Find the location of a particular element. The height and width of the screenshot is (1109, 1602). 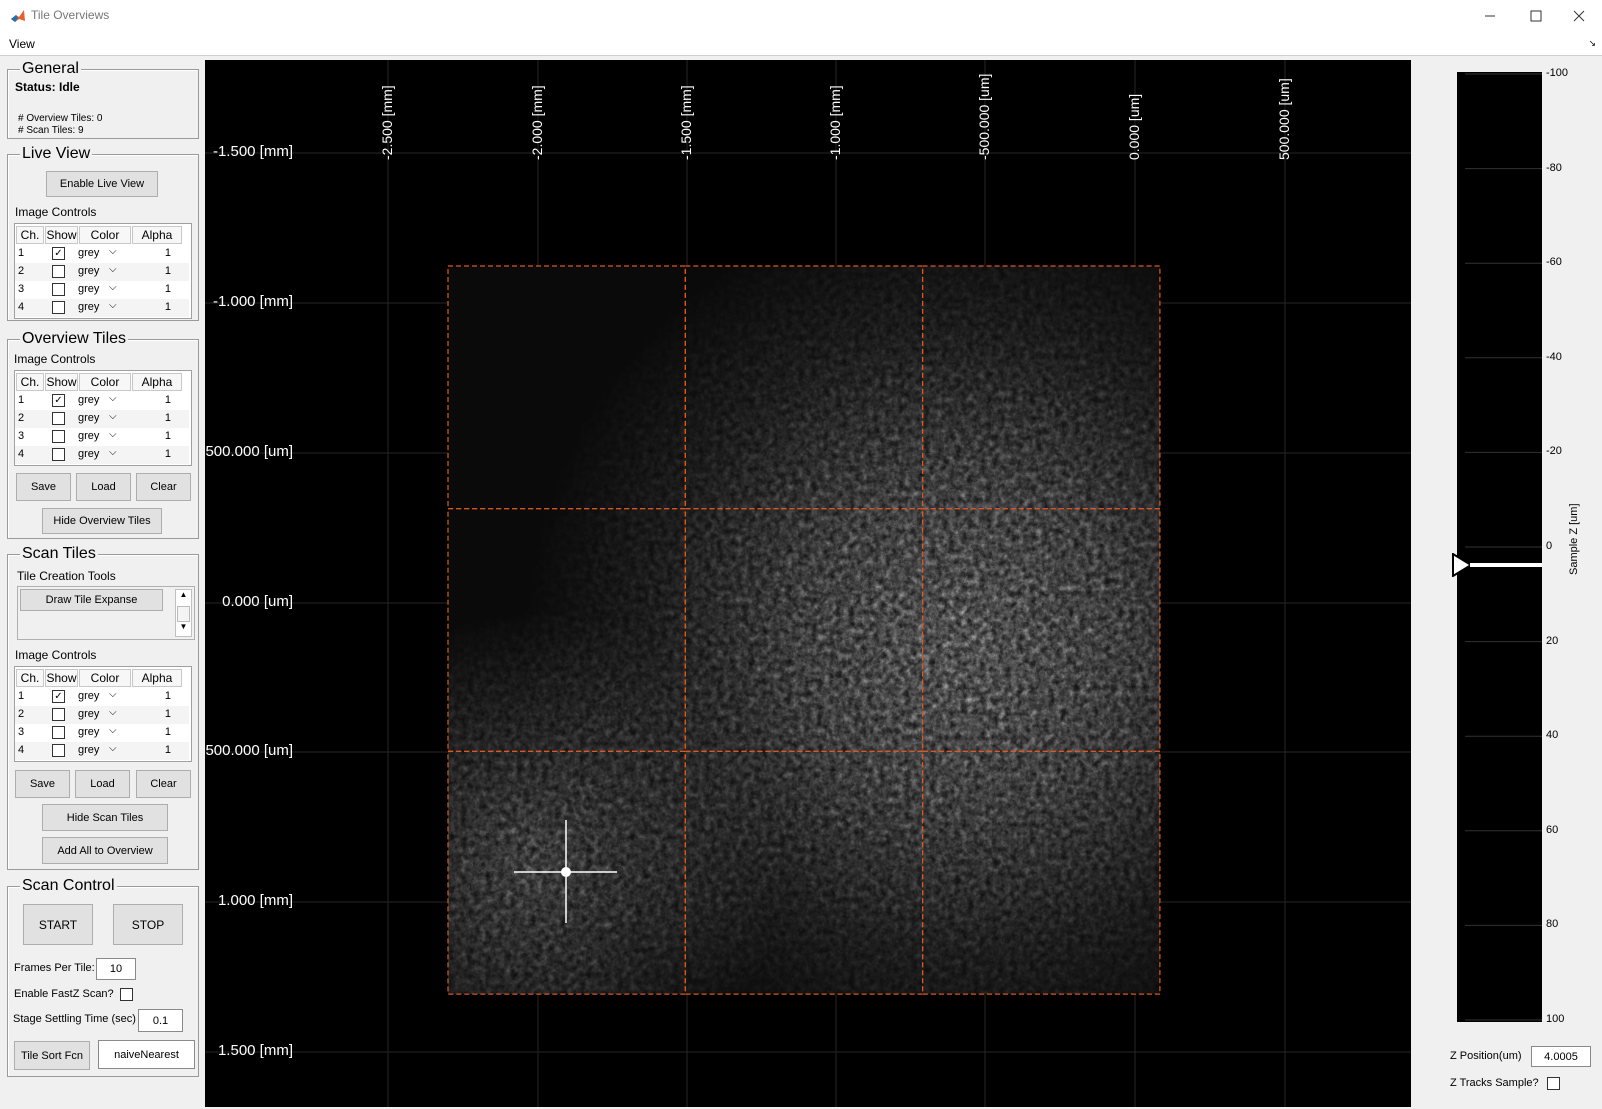

sample-z-axis is located at coordinates (1499, 547).